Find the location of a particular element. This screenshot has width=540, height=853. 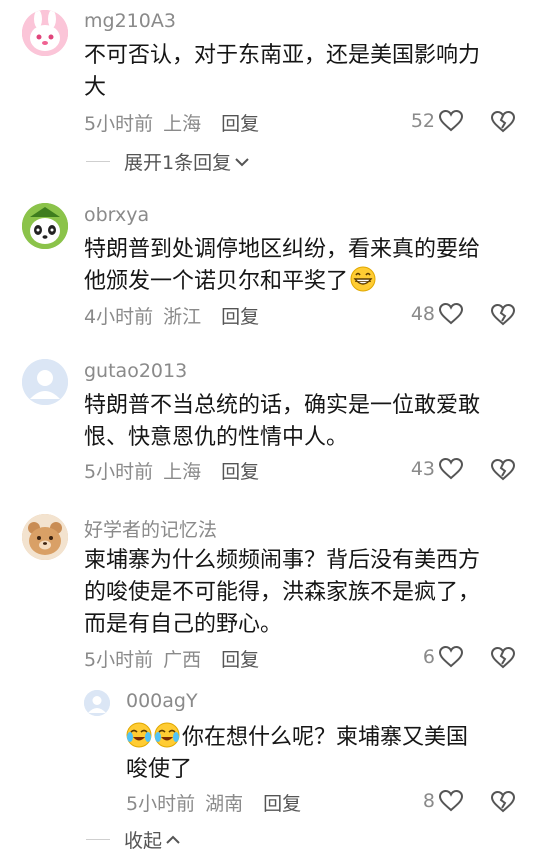

reply-text: 你在想什么呢？柬埔寨又美国 唆使了 is located at coordinates (326, 754).